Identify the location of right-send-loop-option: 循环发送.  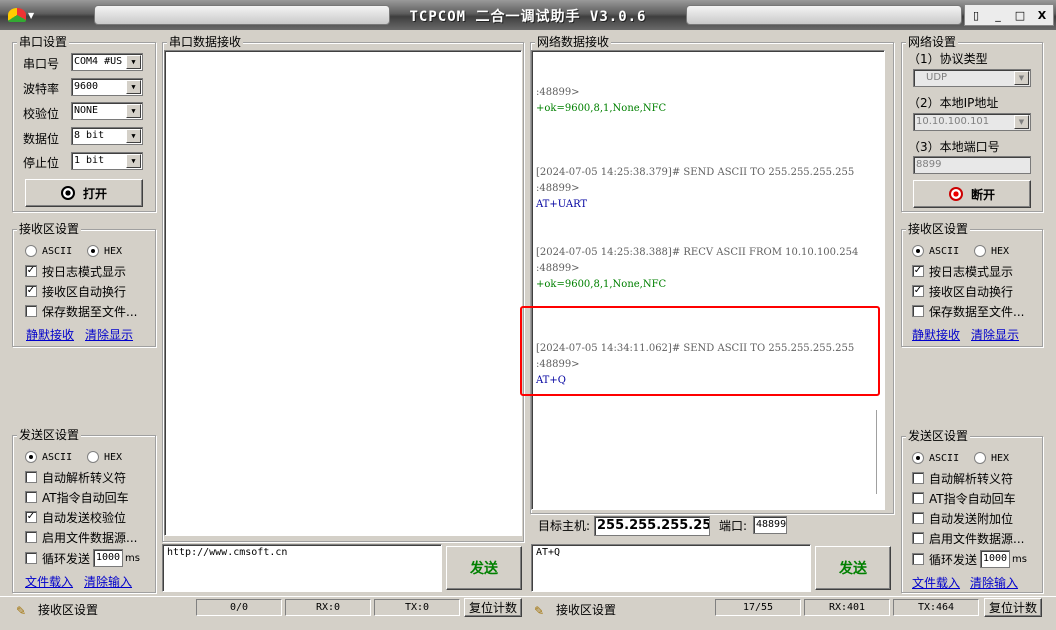
(944, 559).